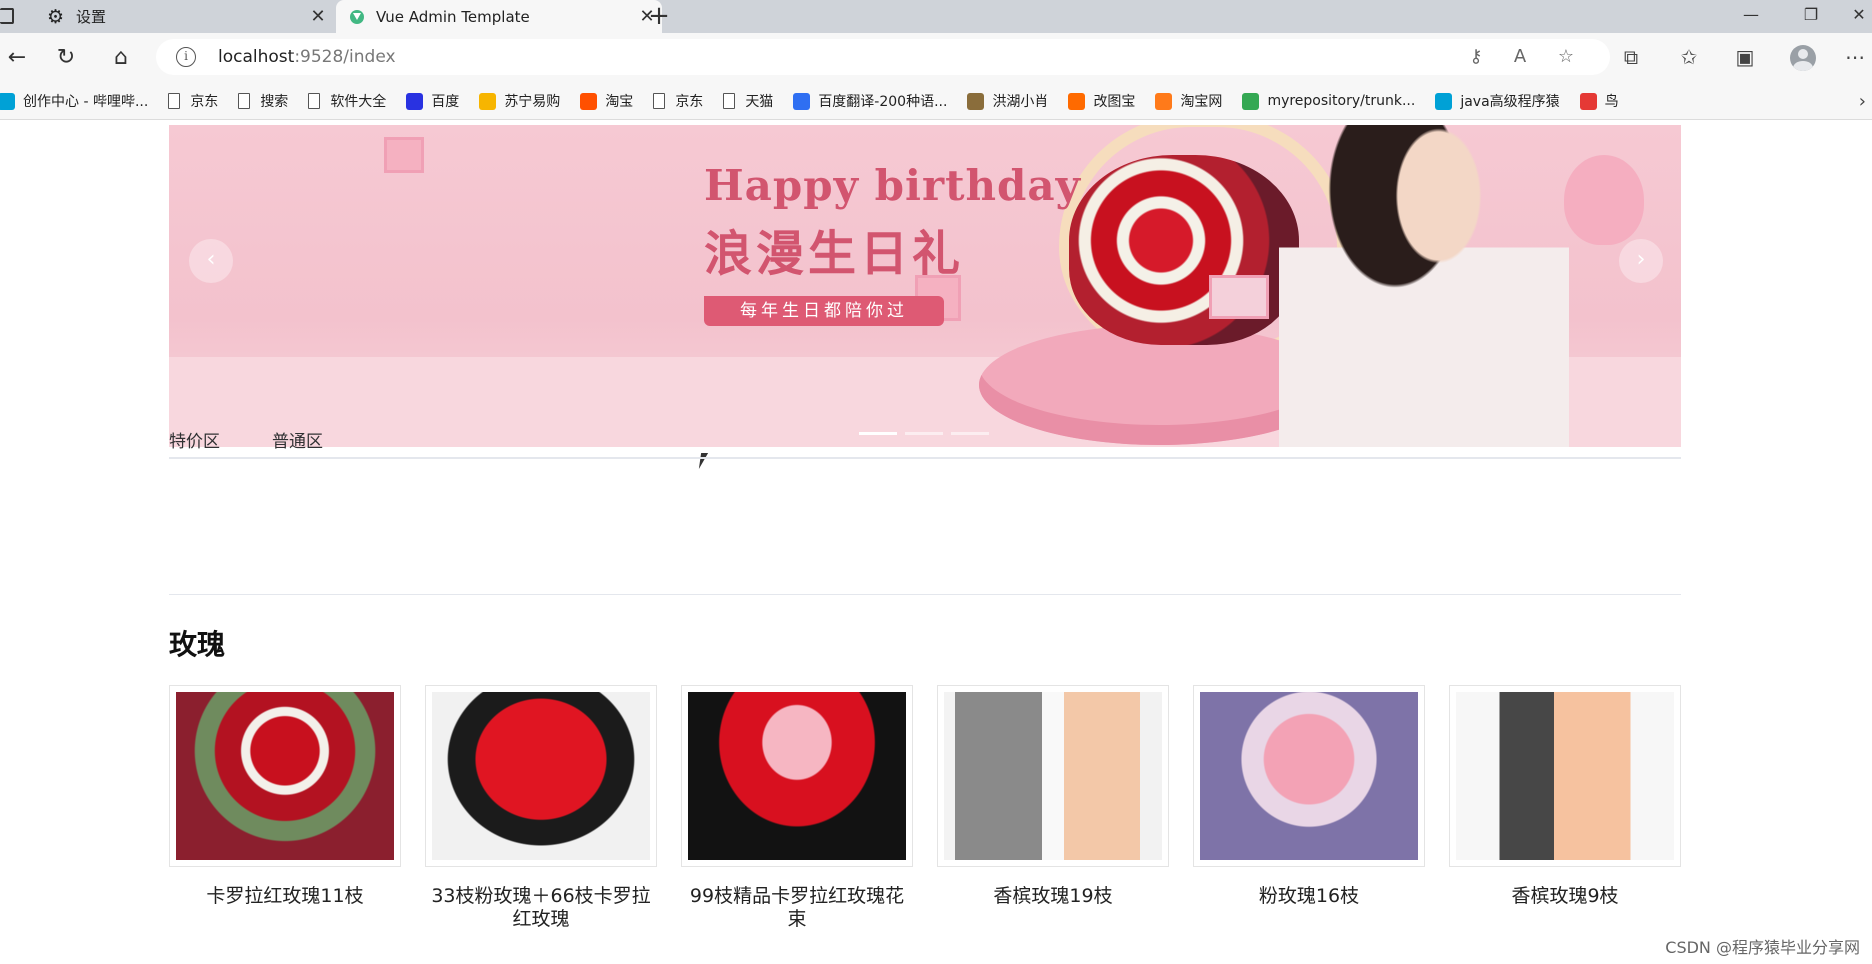 The image size is (1872, 964). Describe the element at coordinates (824, 311) in the screenshot. I see `banner-tagline: 每年生日都陪你过` at that location.